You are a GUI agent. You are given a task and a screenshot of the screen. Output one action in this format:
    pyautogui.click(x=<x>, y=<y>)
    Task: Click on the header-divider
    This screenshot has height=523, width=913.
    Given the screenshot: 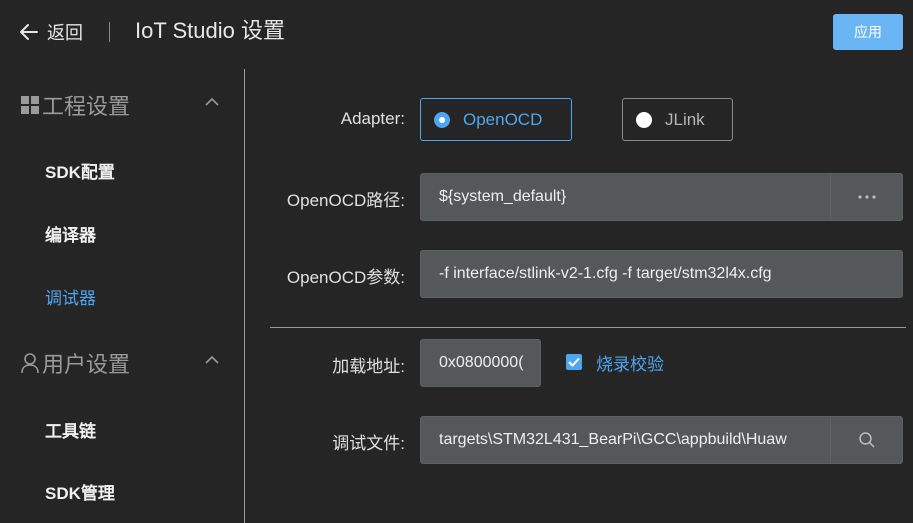 What is the action you would take?
    pyautogui.click(x=109, y=32)
    